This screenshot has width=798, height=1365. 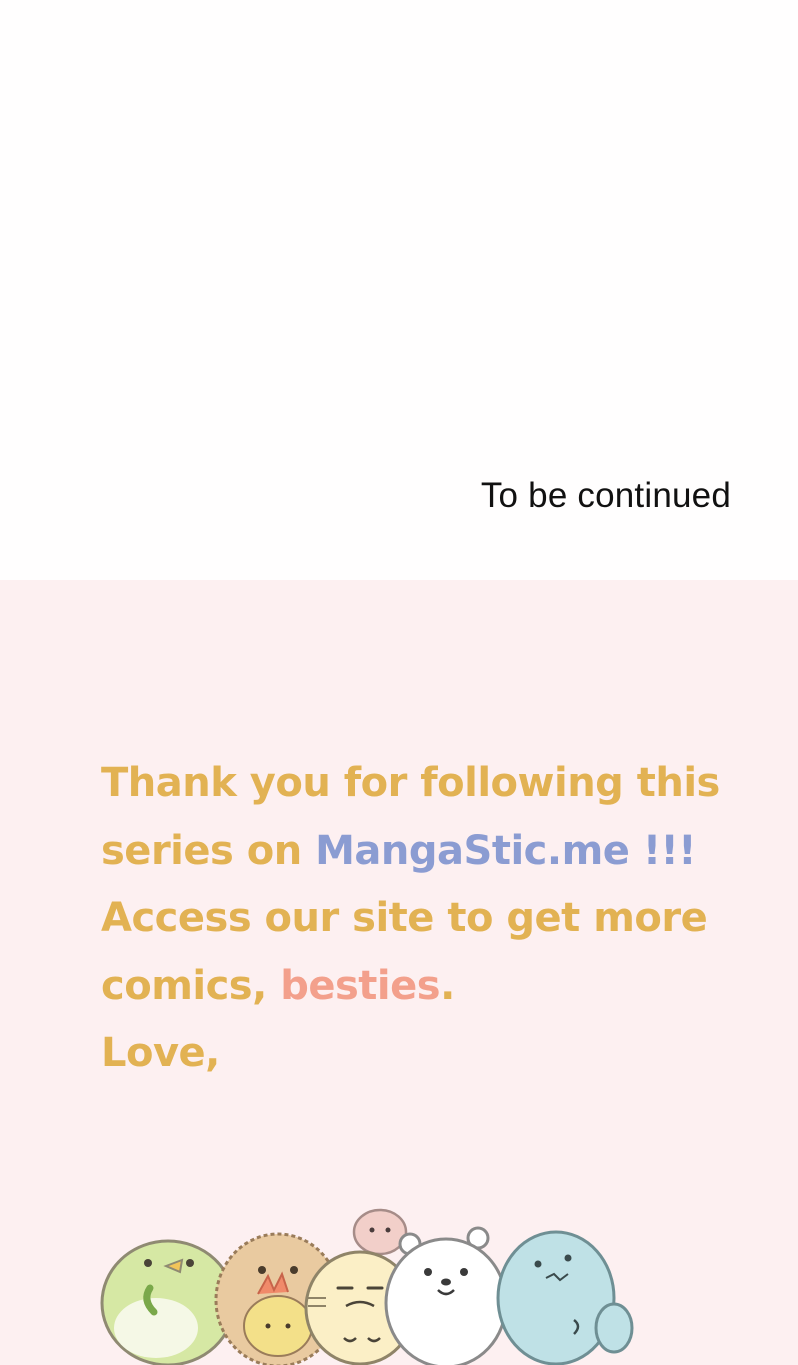 I want to click on thanks-line-4-prefix: comics,, so click(x=191, y=985).